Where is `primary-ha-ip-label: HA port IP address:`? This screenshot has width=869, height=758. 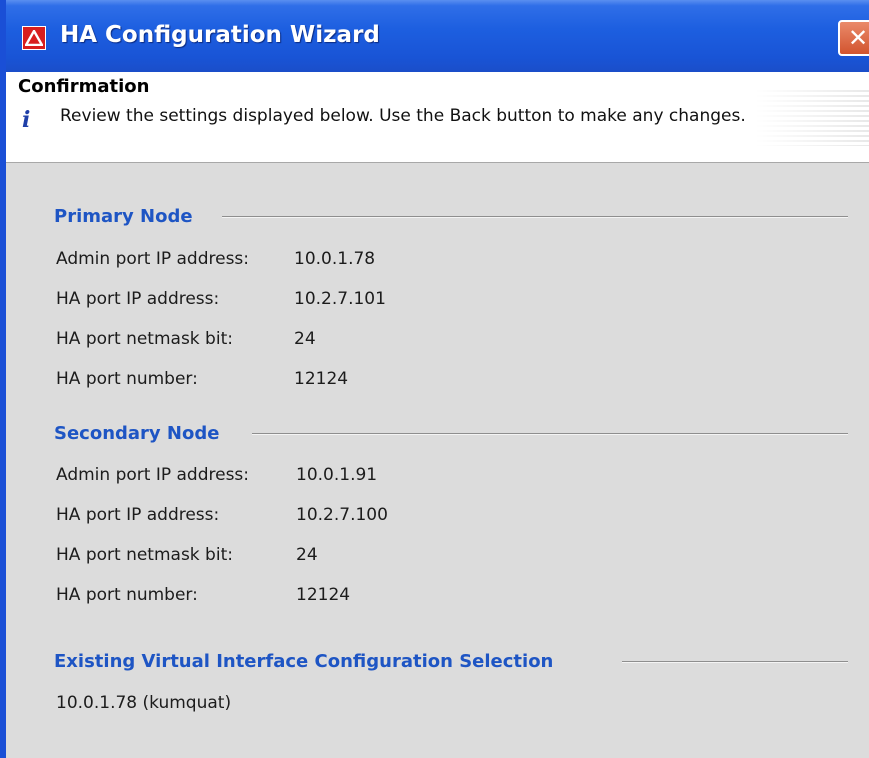 primary-ha-ip-label: HA port IP address: is located at coordinates (138, 299).